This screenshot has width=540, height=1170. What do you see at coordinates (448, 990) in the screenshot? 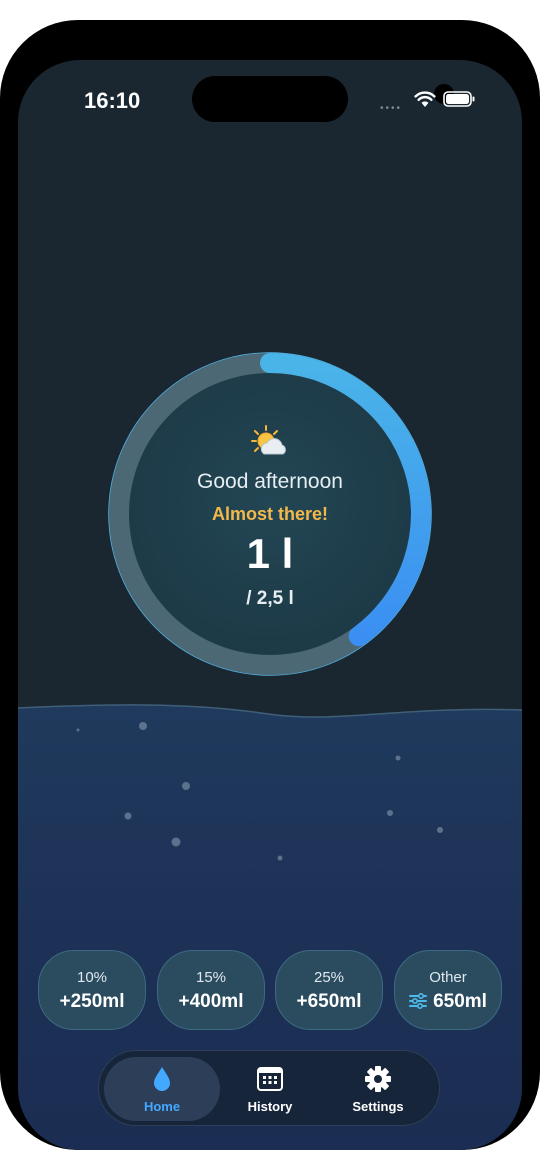
I see `quick-add-button-other: Other 650ml` at bounding box center [448, 990].